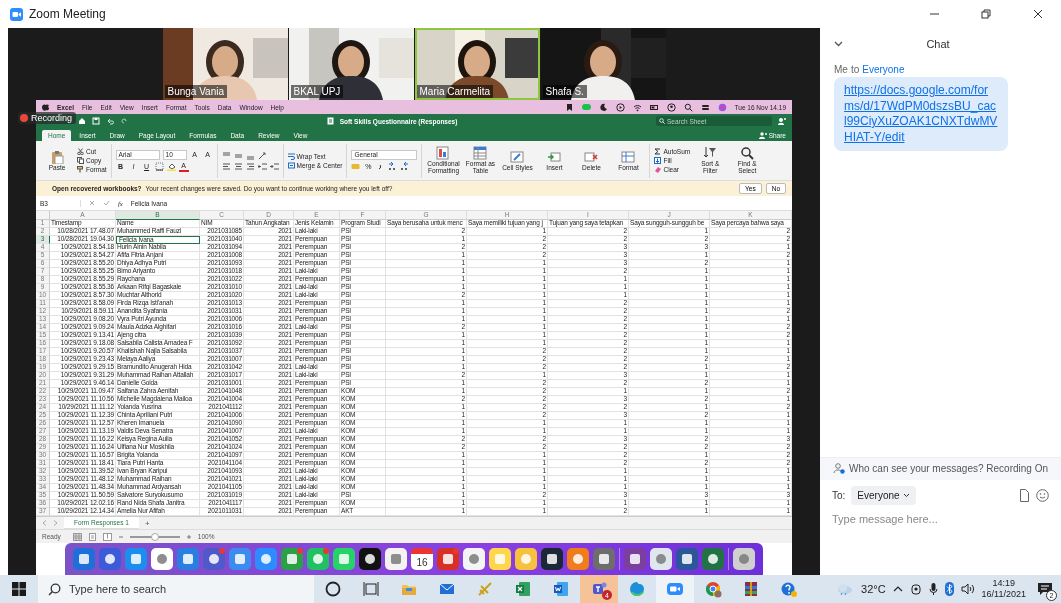 The image size is (1061, 603). What do you see at coordinates (80, 160) in the screenshot?
I see `copy-icon` at bounding box center [80, 160].